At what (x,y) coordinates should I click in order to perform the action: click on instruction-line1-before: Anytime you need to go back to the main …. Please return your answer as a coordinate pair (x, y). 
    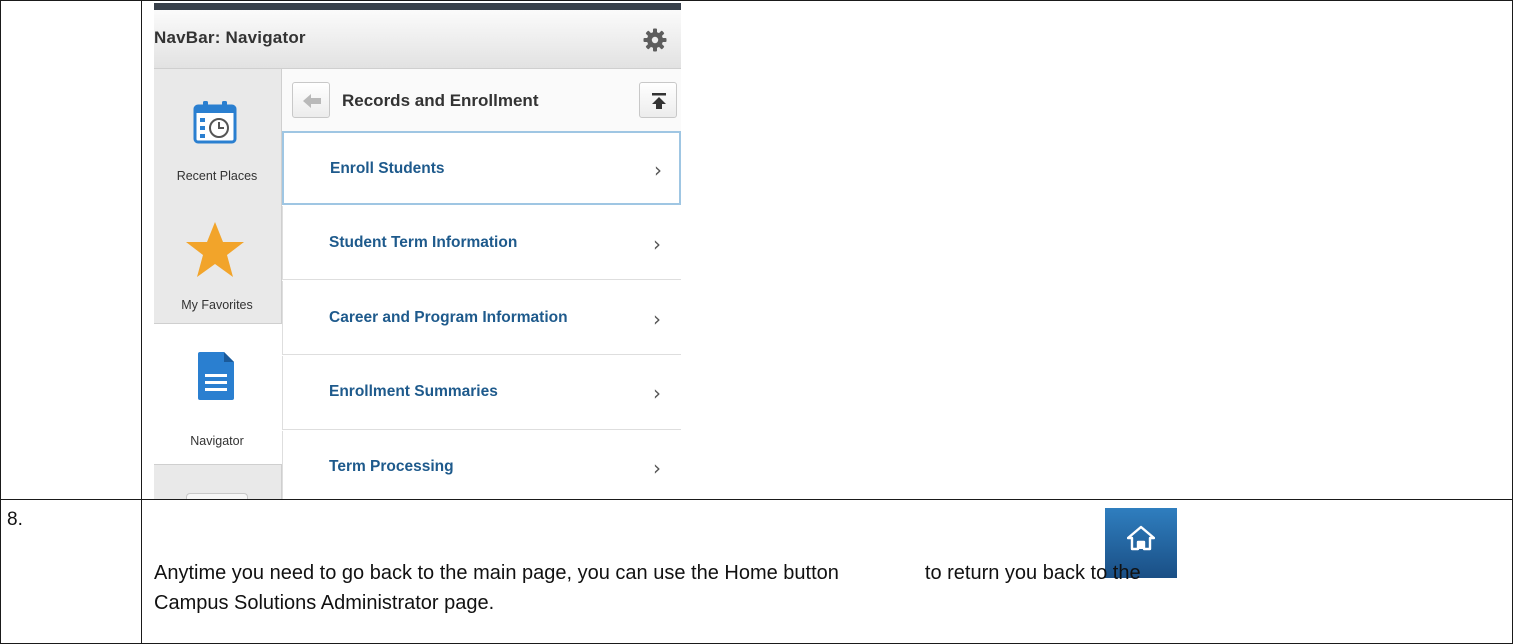
    Looking at the image, I should click on (496, 573).